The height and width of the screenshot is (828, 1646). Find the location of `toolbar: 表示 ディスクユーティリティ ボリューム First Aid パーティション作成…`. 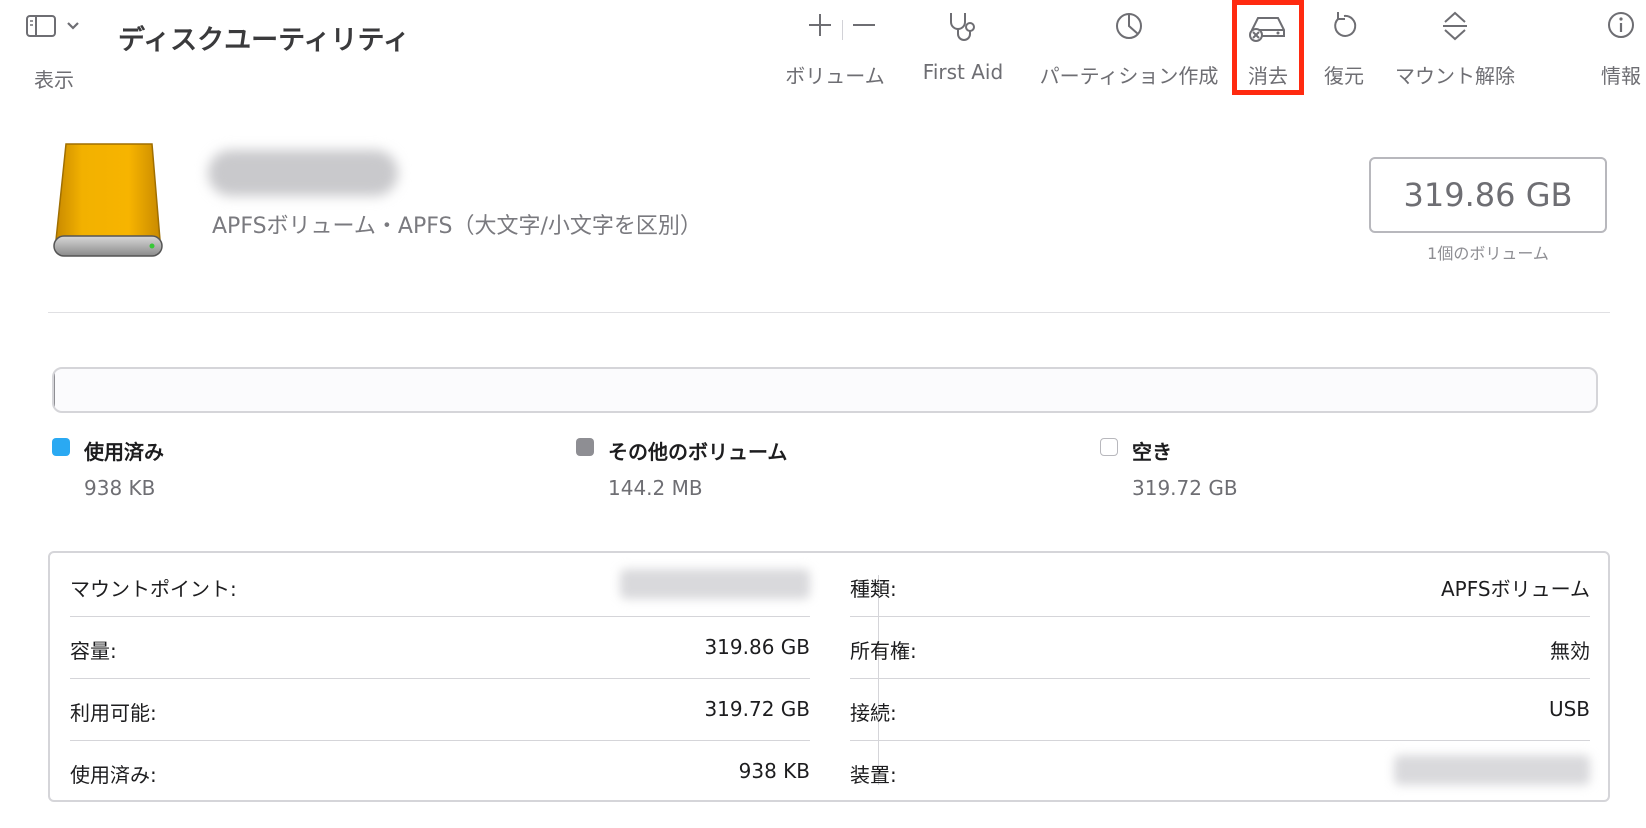

toolbar: 表示 ディスクユーティリティ ボリューム First Aid パーティション作成… is located at coordinates (823, 50).